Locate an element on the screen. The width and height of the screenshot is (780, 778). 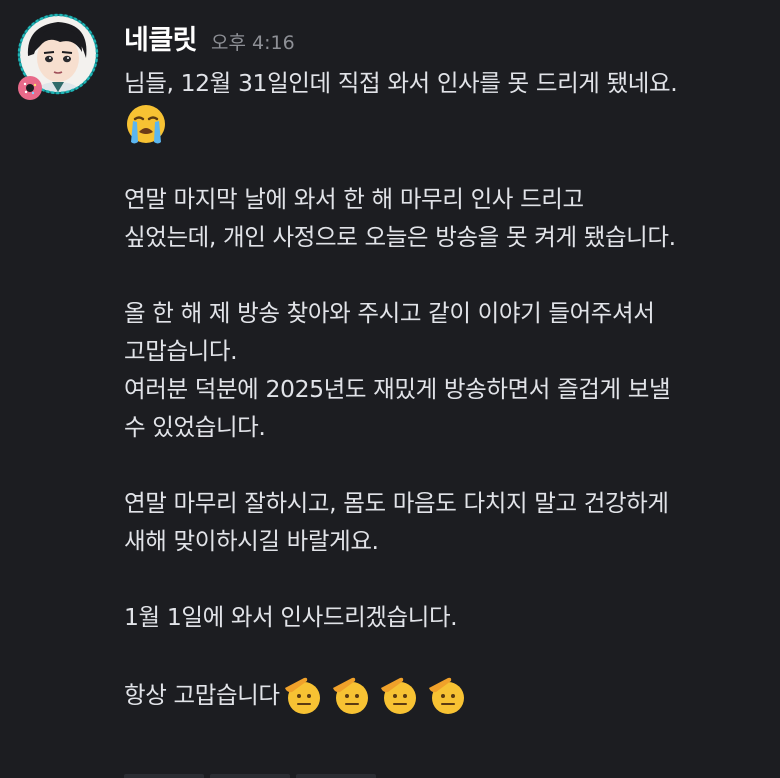
message-line: 올 한 해 제 방송 찾아와 주시고 같이 이야기 들어주셔서 is located at coordinates (389, 313).